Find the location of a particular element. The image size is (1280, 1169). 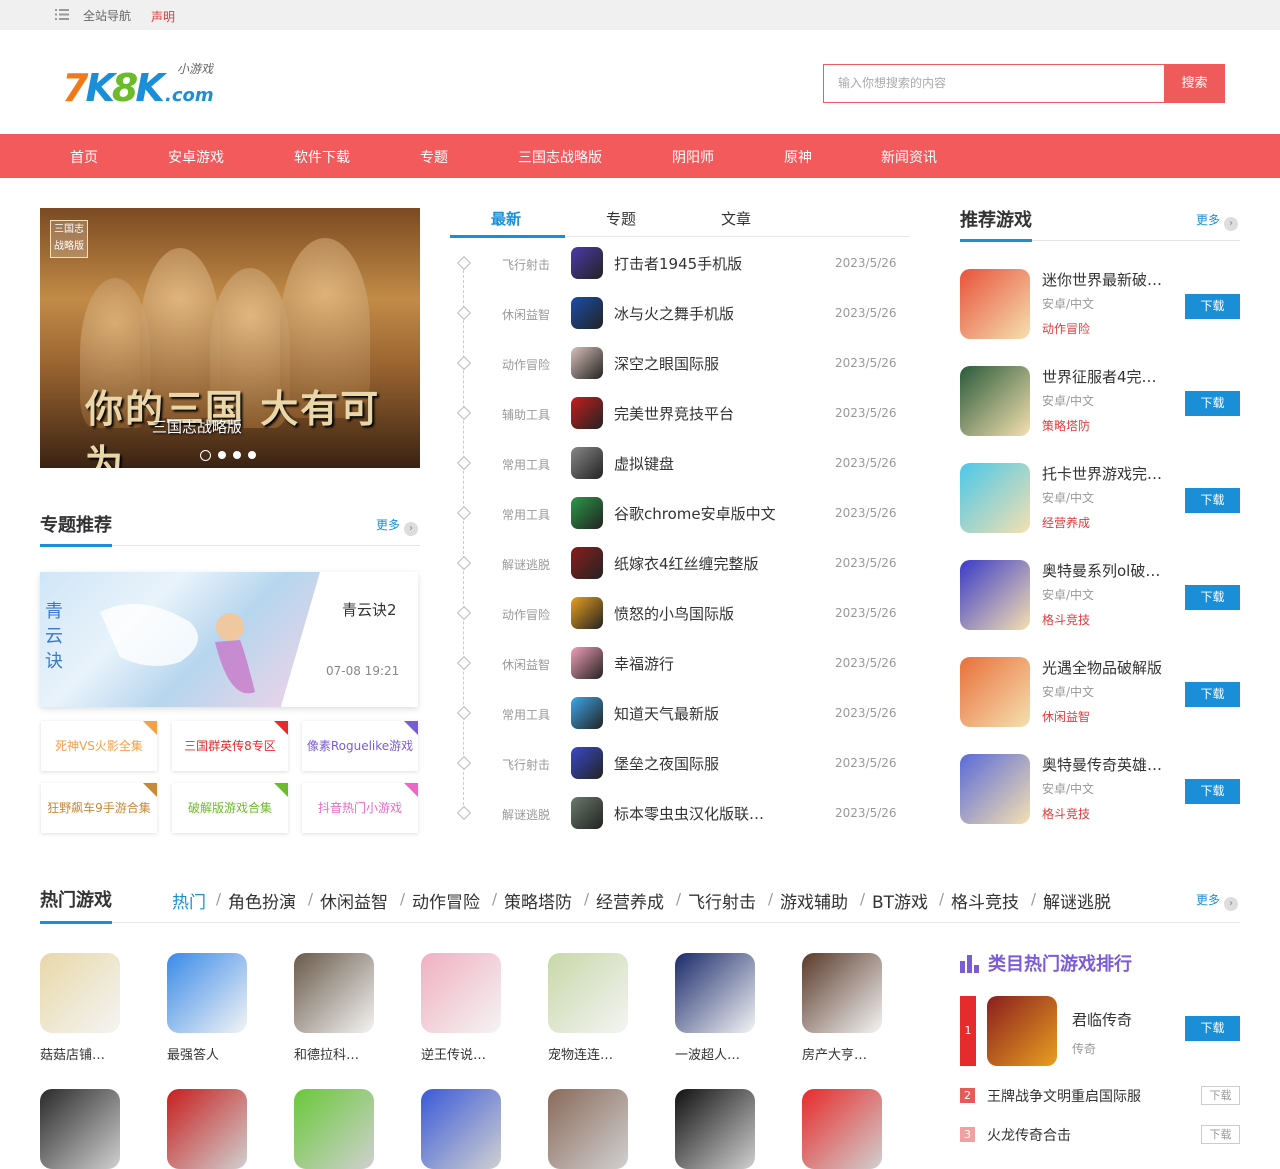

game-category: 经营养成 is located at coordinates (1066, 522).